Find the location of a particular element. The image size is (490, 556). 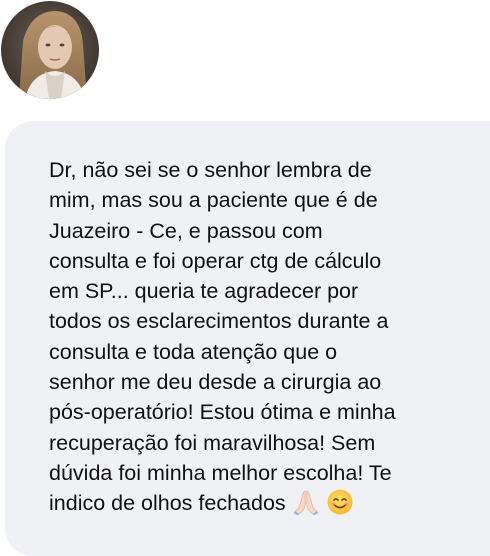

message-line: Dr, não sei se o senhor lembra de is located at coordinates (210, 170).